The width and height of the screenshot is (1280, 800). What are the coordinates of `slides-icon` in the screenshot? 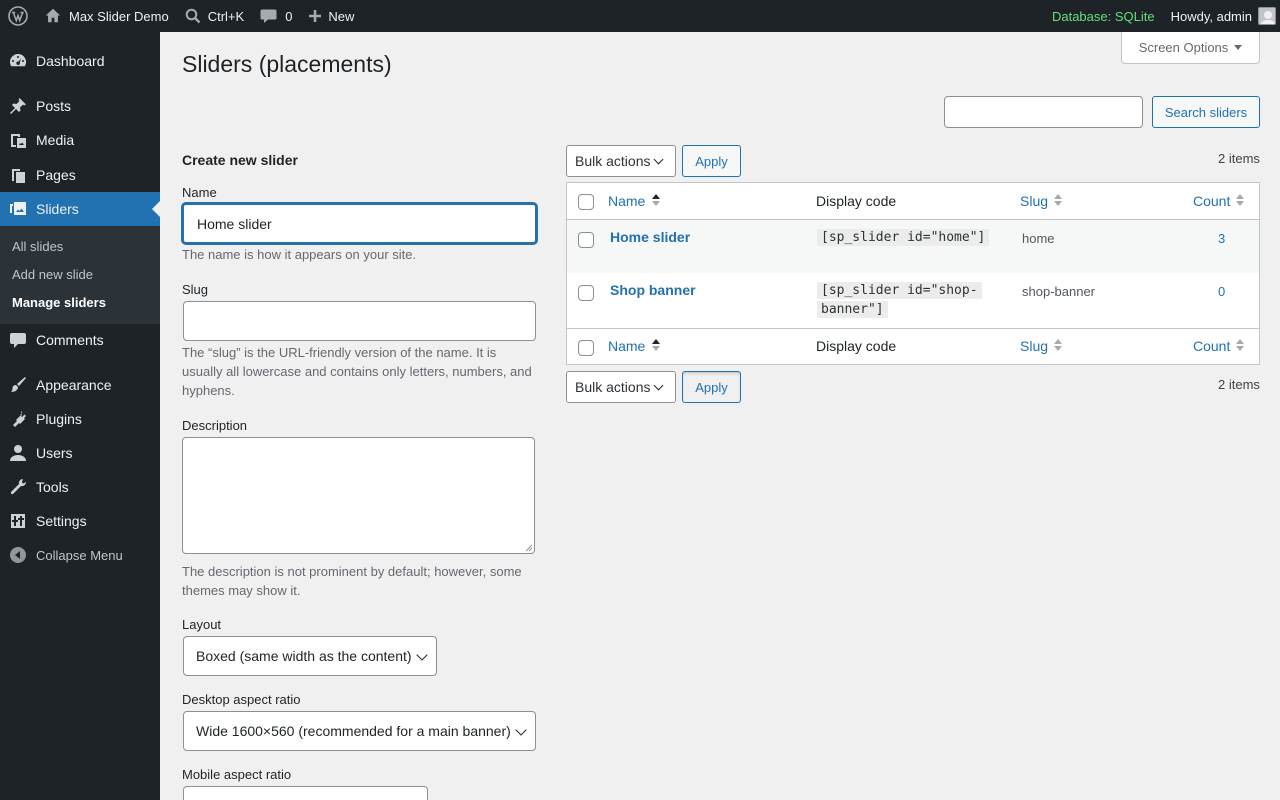 It's located at (18, 209).